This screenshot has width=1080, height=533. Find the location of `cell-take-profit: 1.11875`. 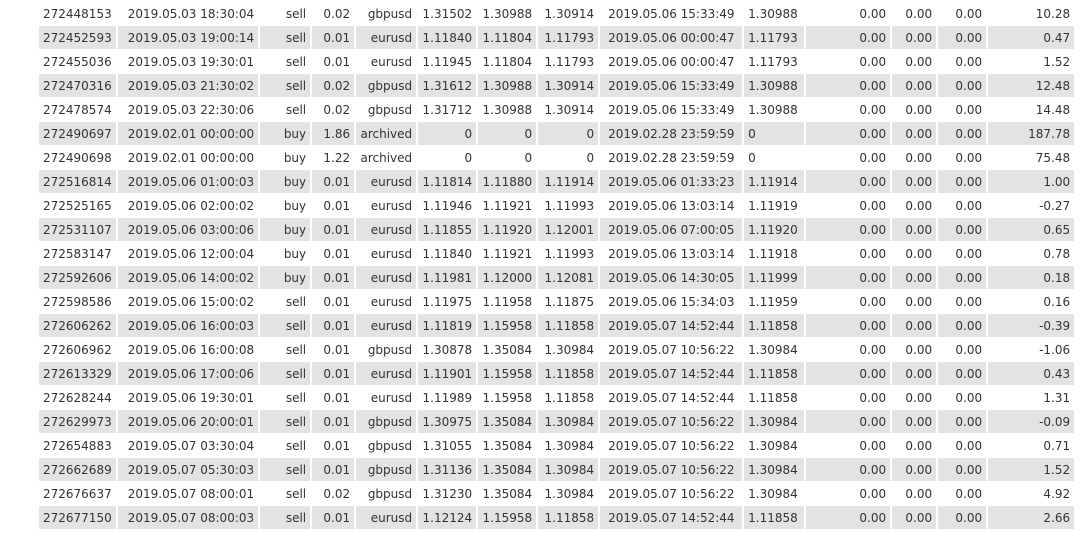

cell-take-profit: 1.11875 is located at coordinates (569, 301).